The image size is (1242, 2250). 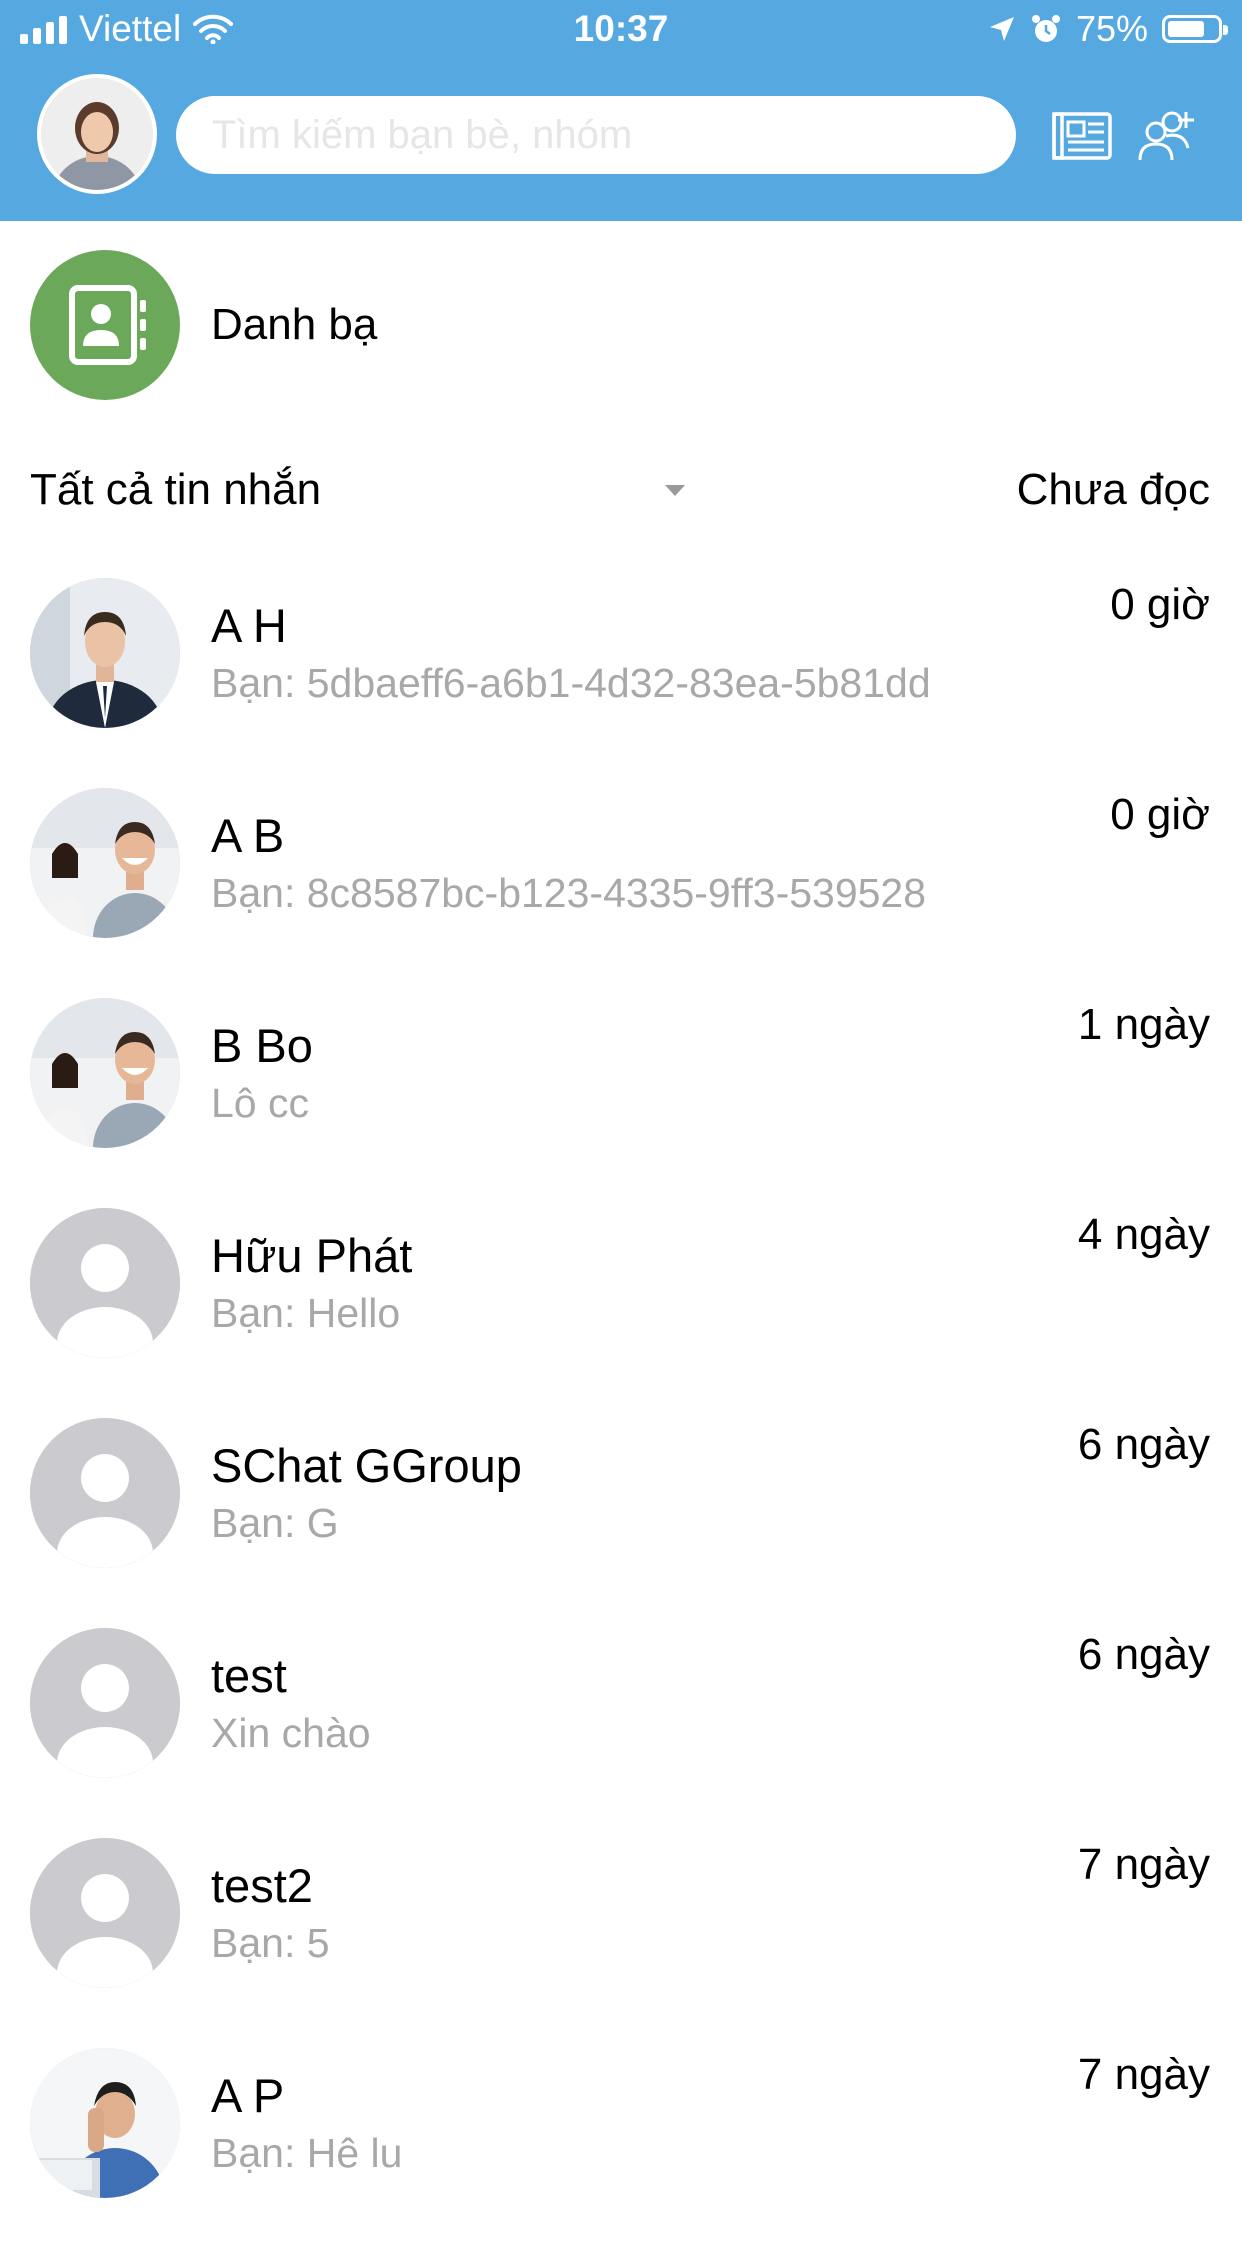 What do you see at coordinates (1113, 490) in the screenshot?
I see `unread-filter-button: Chưa đọc` at bounding box center [1113, 490].